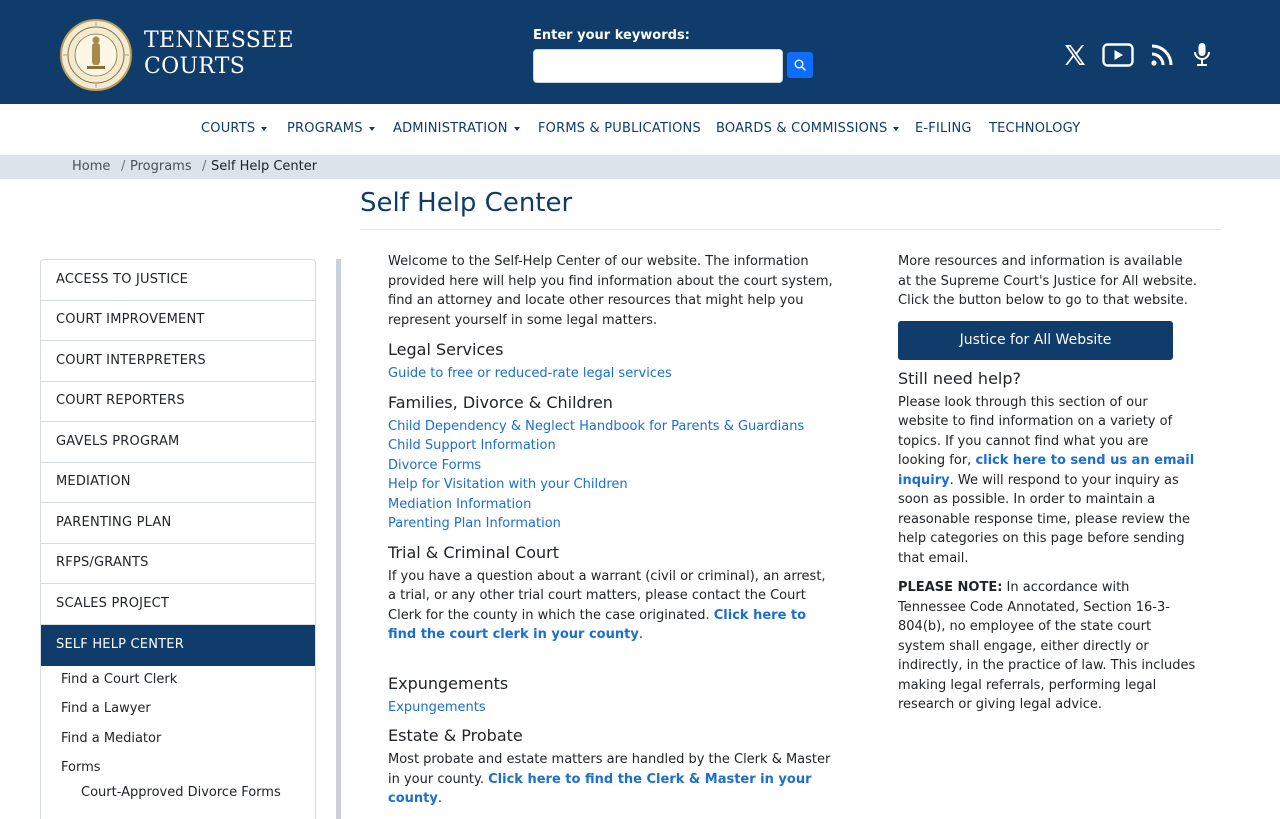  I want to click on link-parenting-plan-information: Parenting Plan Information, so click(610, 524).